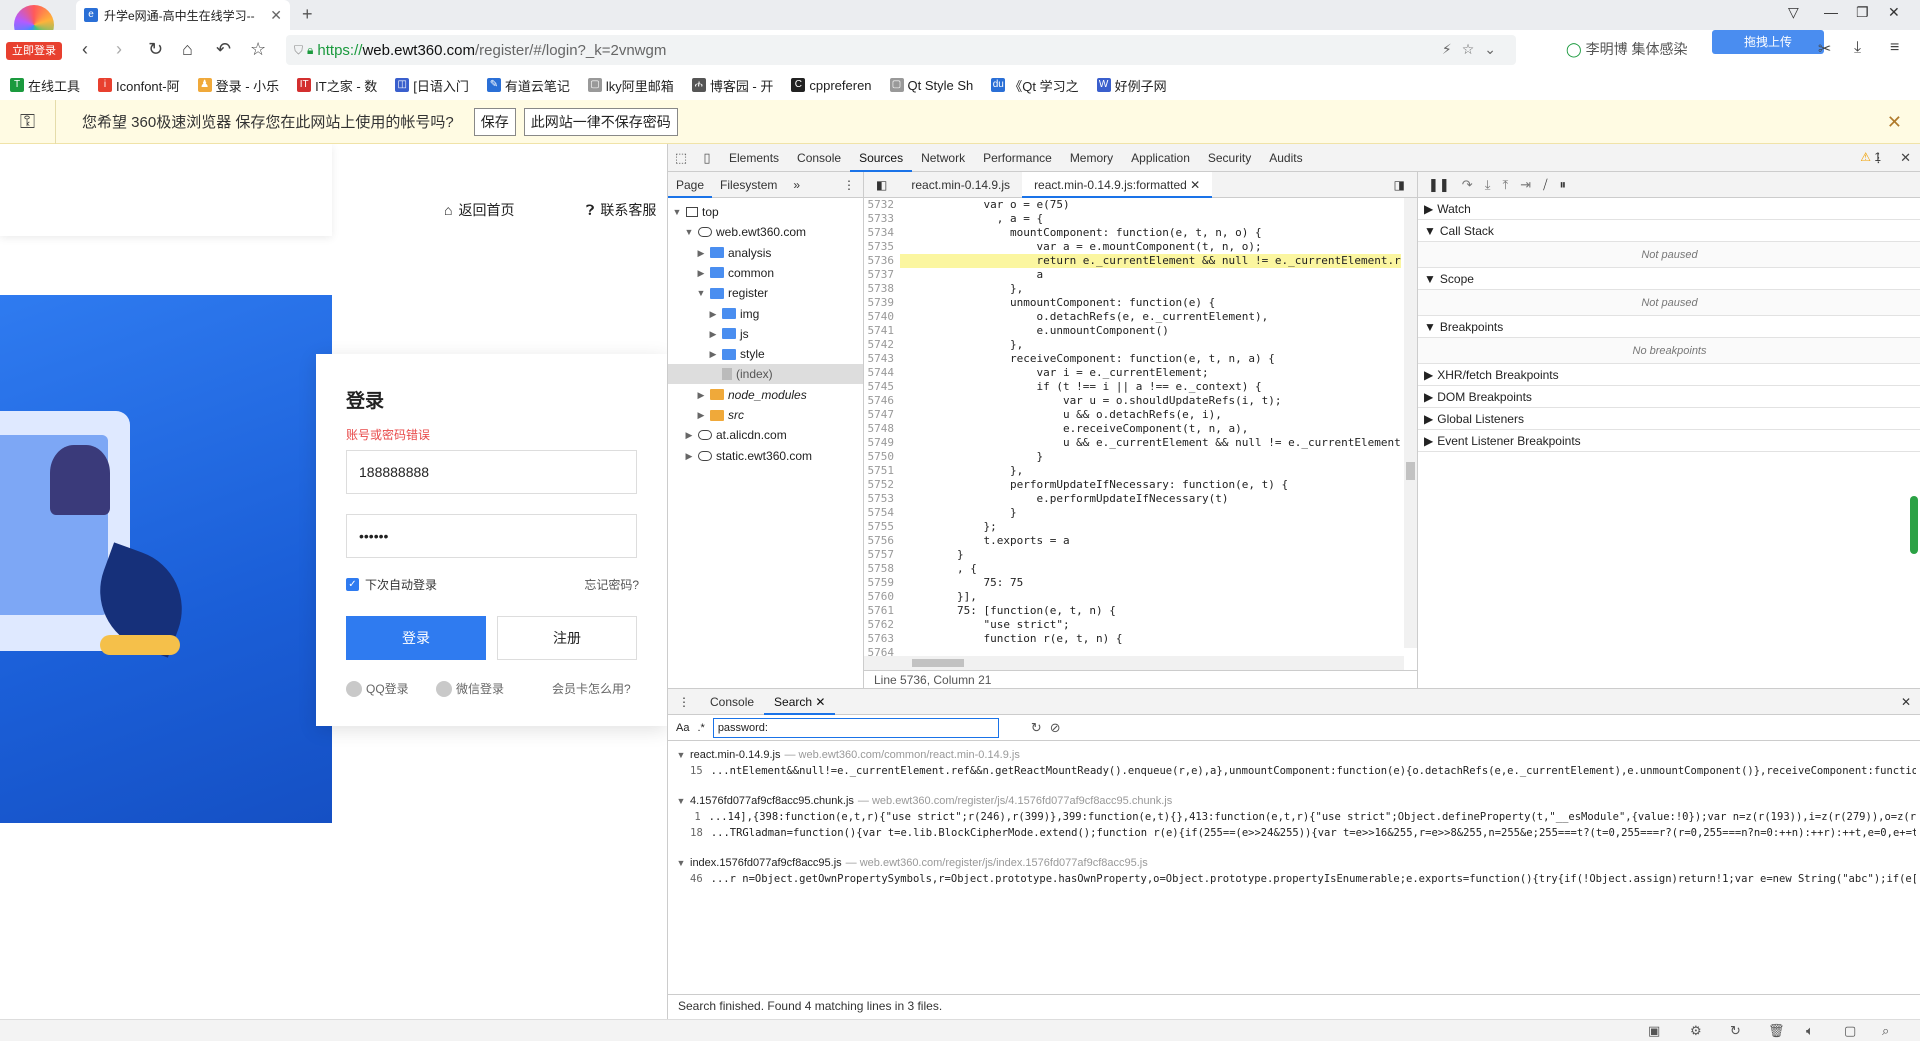 The height and width of the screenshot is (1041, 1920). I want to click on bookmark-item: i Iconfont-阿, so click(139, 85).